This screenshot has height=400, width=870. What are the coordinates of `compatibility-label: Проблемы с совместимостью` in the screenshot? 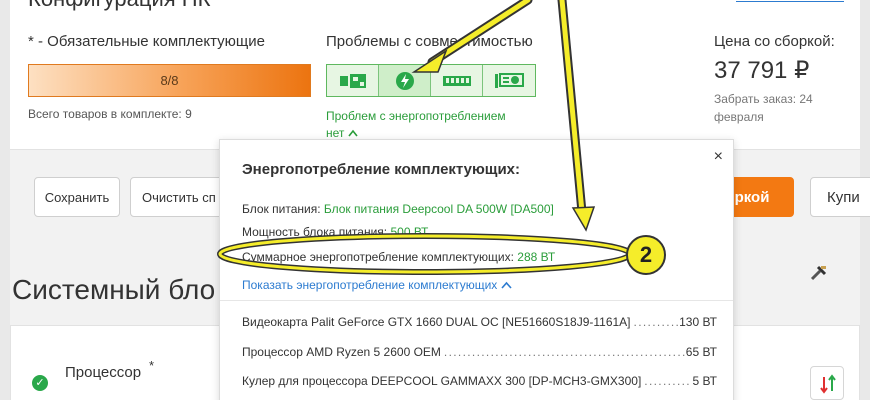 It's located at (429, 41).